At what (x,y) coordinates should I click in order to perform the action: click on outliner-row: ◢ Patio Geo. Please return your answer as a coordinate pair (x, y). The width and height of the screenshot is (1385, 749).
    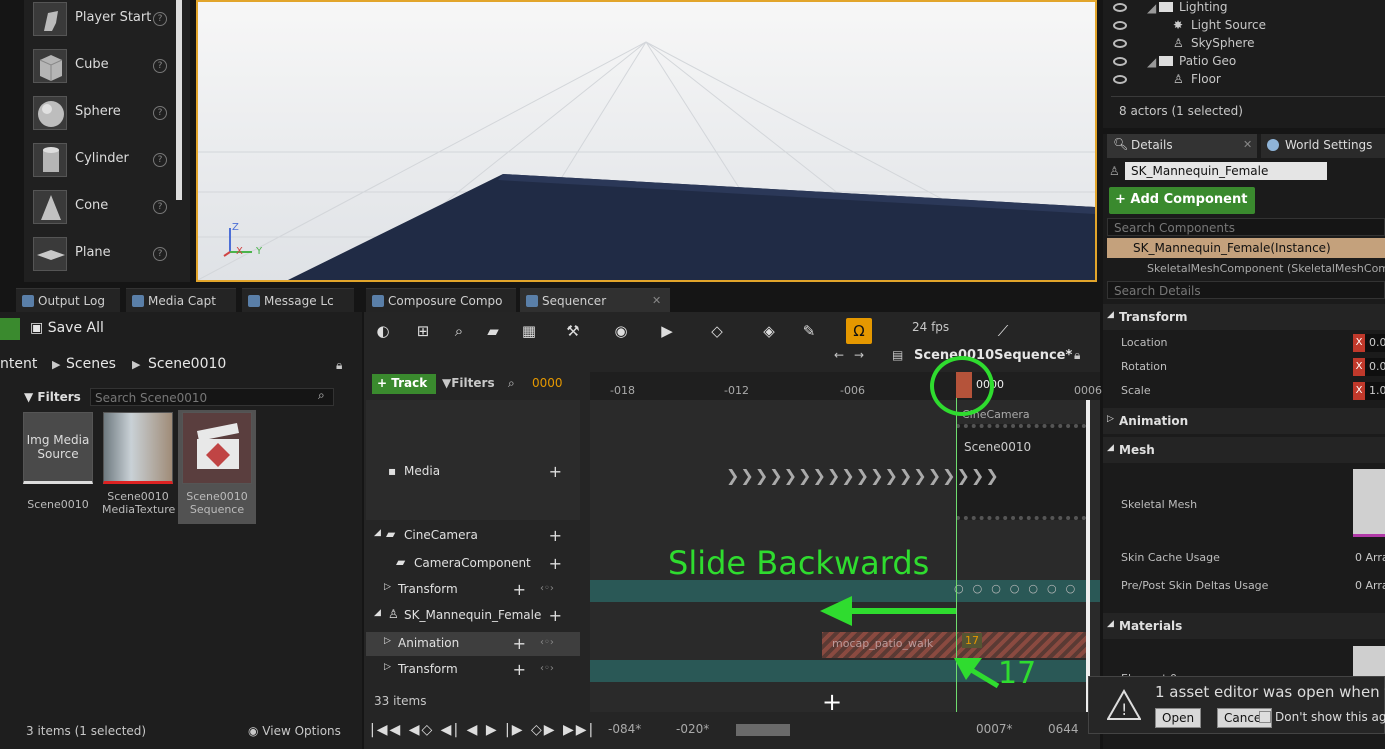
    Looking at the image, I should click on (1244, 63).